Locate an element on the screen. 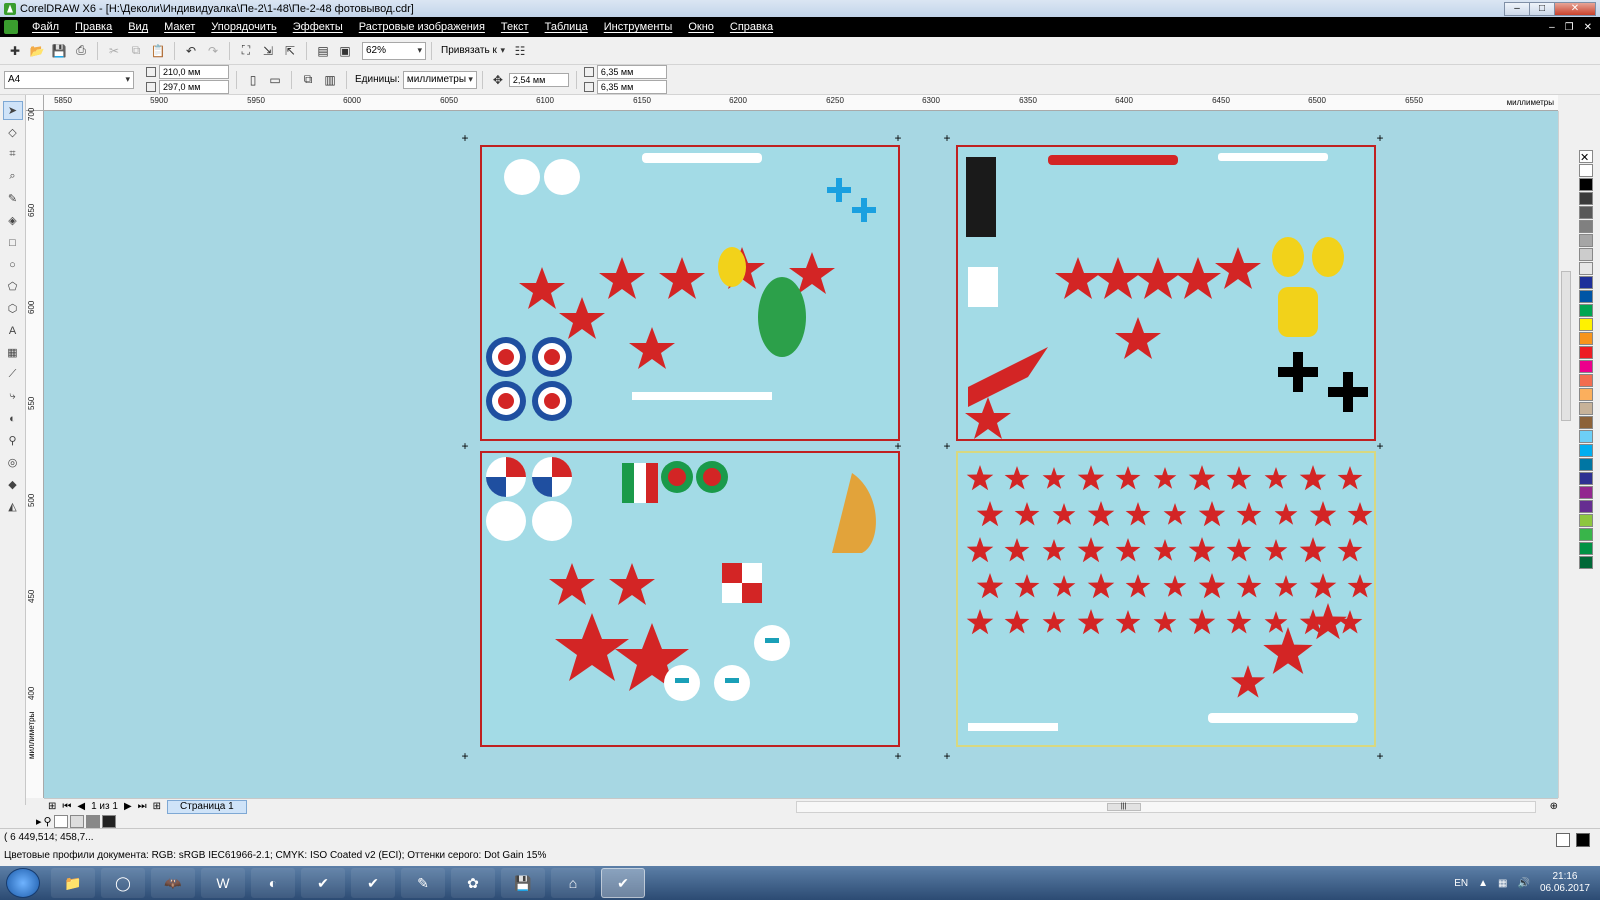 This screenshot has height=900, width=1600. landscape-icon: ▭ is located at coordinates (275, 80).